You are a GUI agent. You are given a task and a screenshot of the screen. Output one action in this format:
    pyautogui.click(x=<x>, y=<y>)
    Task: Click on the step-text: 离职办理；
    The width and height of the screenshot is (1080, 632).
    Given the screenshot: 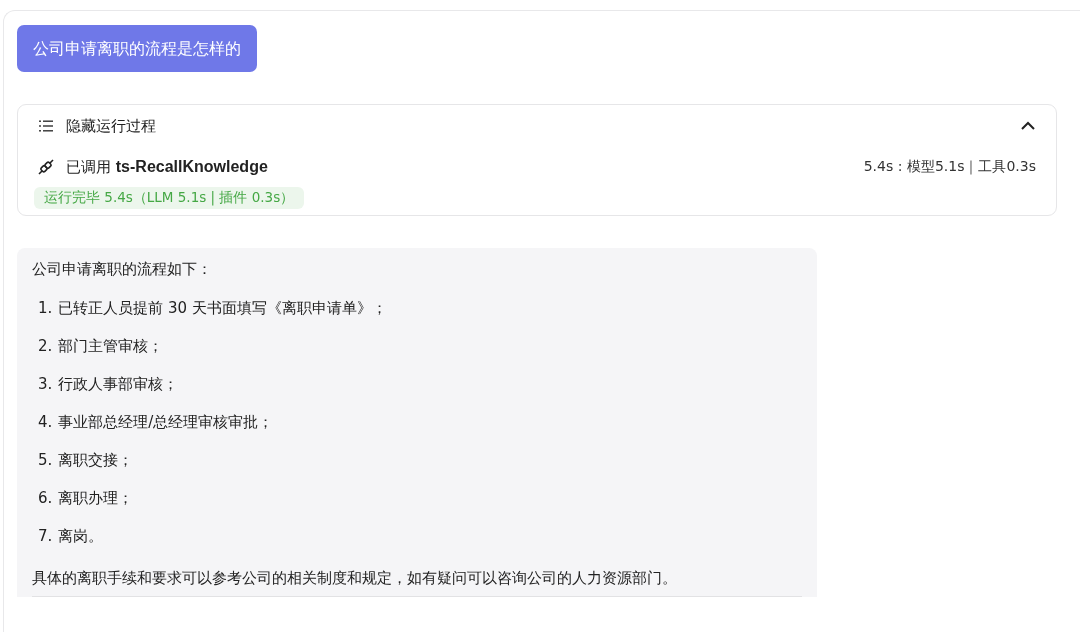 What is the action you would take?
    pyautogui.click(x=96, y=498)
    